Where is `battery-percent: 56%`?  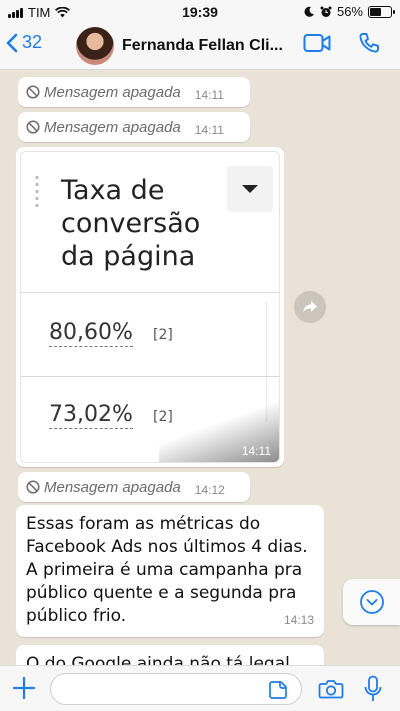
battery-percent: 56% is located at coordinates (349, 11).